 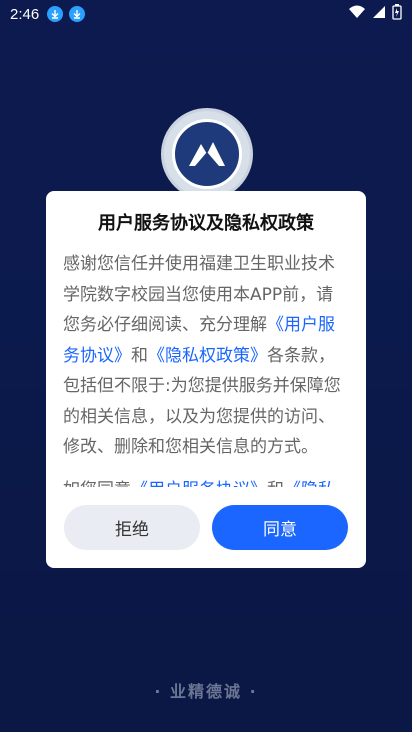 I want to click on body-text: 如您同意, so click(x=97, y=484).